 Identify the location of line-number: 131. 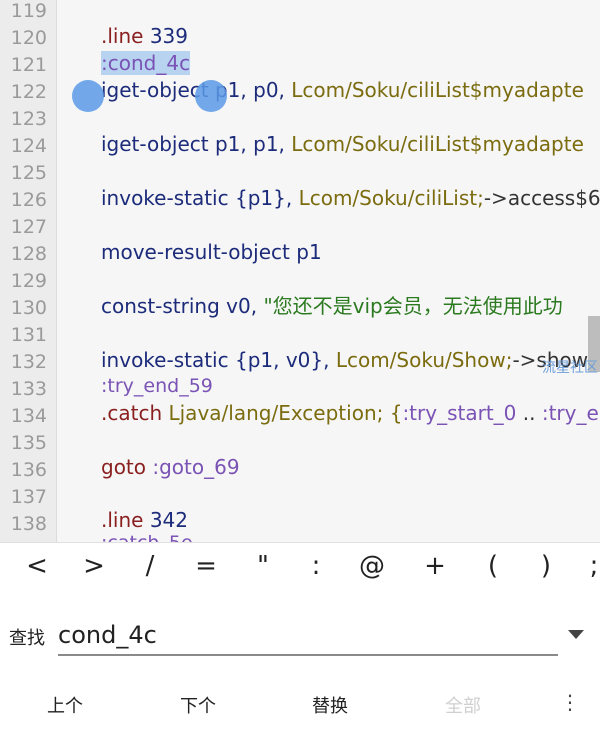
(28, 335).